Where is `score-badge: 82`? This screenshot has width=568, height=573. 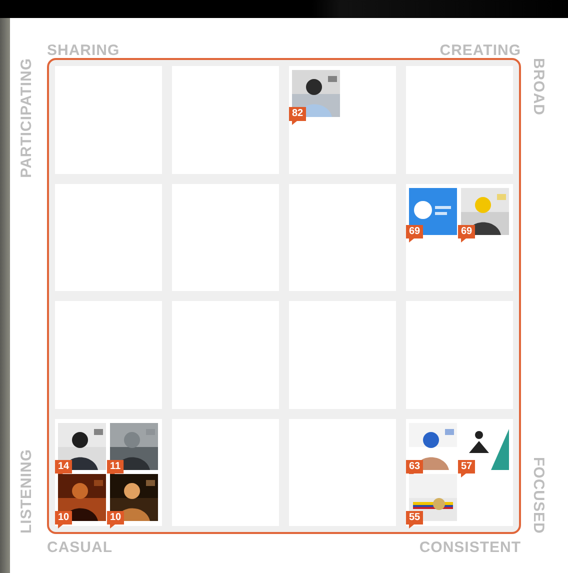 score-badge: 82 is located at coordinates (297, 116).